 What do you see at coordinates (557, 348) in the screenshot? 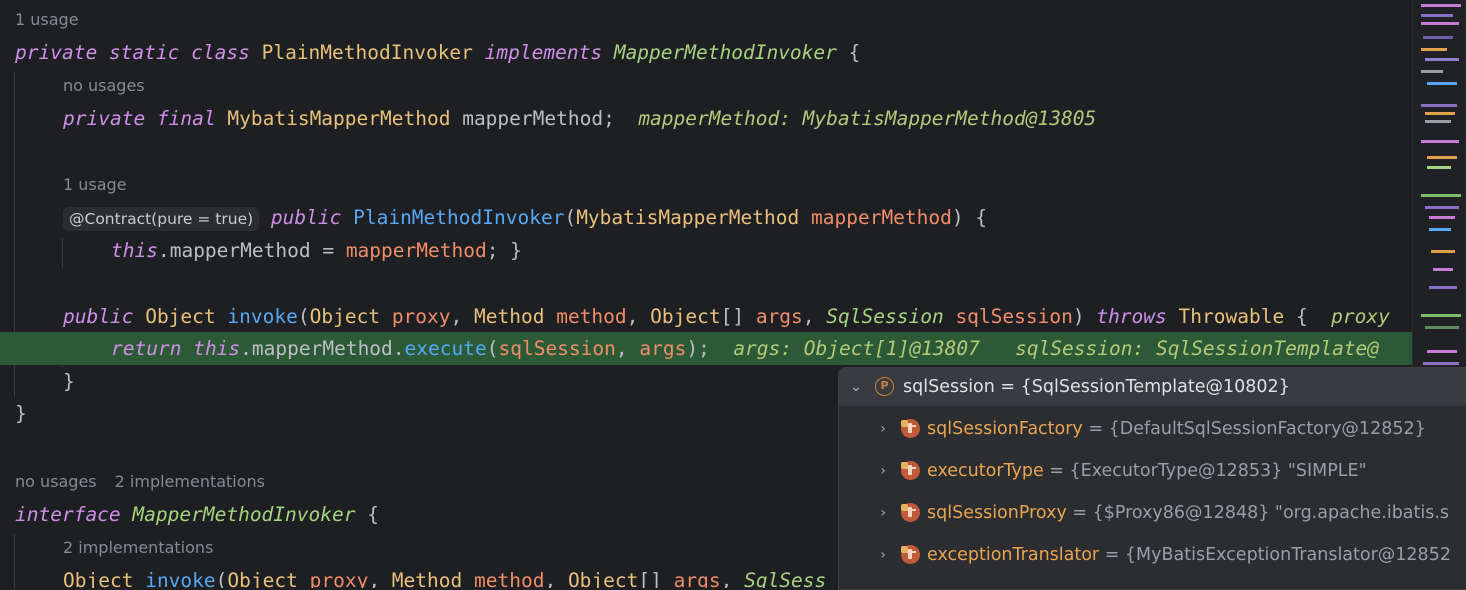
I see `argument: sqlSession` at bounding box center [557, 348].